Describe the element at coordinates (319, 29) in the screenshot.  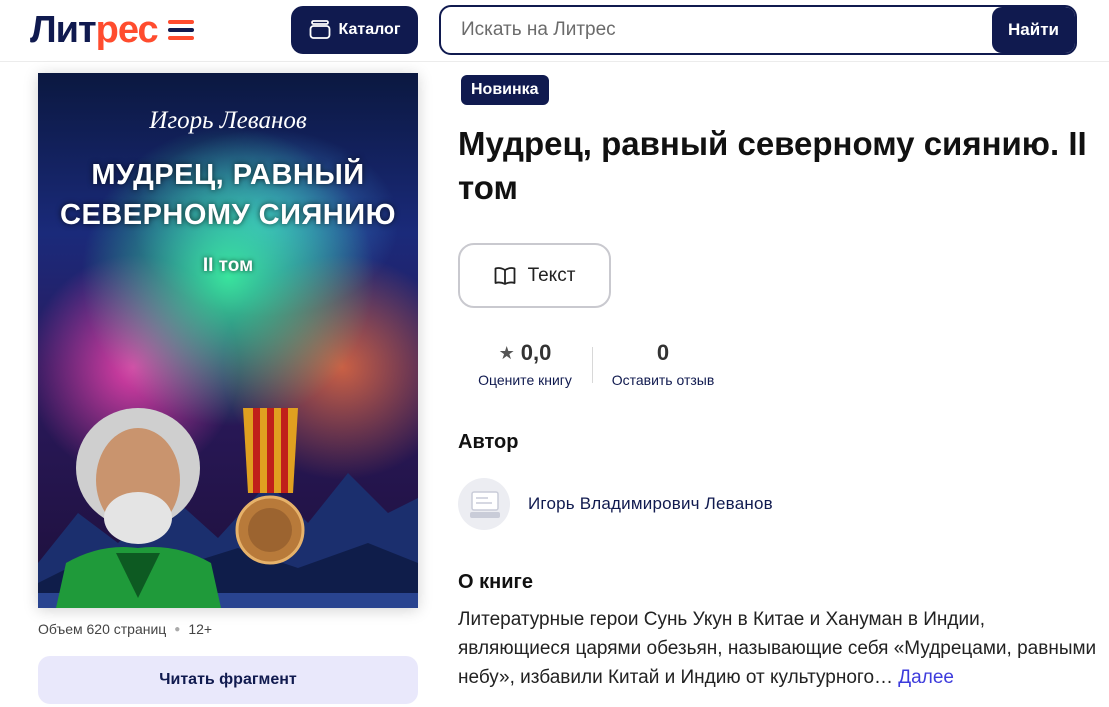
I see `catalog-icon` at that location.